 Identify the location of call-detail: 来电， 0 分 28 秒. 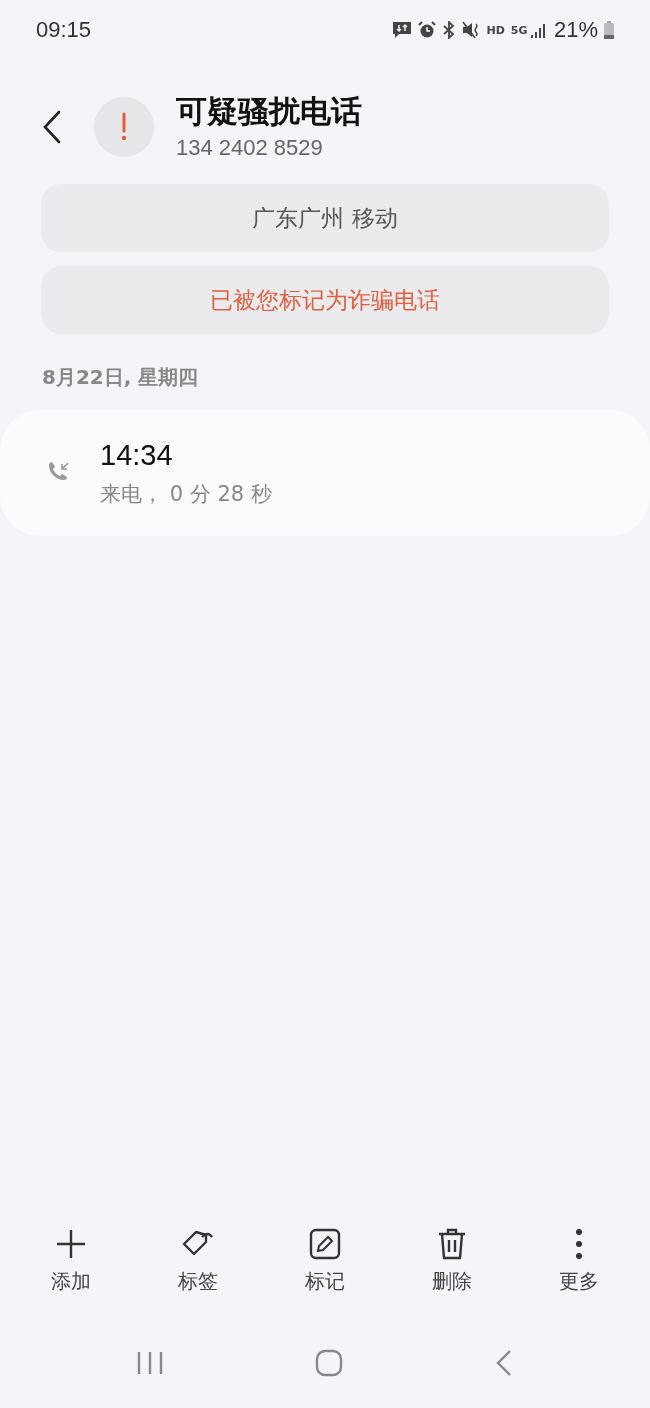
(186, 494).